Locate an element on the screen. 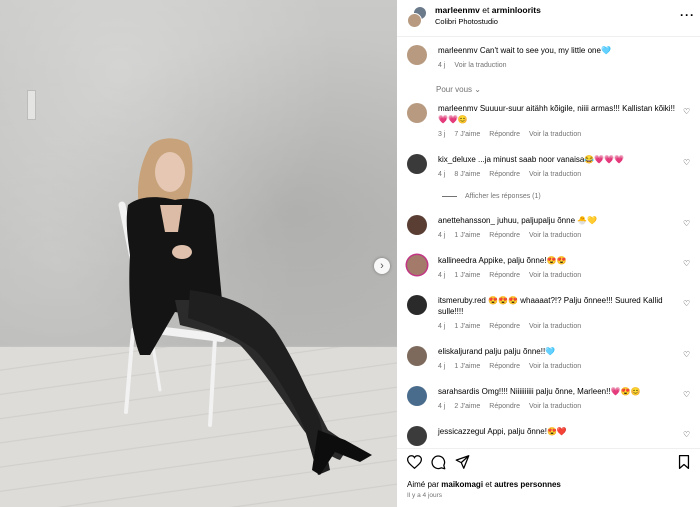 Image resolution: width=700 pixels, height=507 pixels. replies-label: Afficher les réponses (1) is located at coordinates (503, 196).